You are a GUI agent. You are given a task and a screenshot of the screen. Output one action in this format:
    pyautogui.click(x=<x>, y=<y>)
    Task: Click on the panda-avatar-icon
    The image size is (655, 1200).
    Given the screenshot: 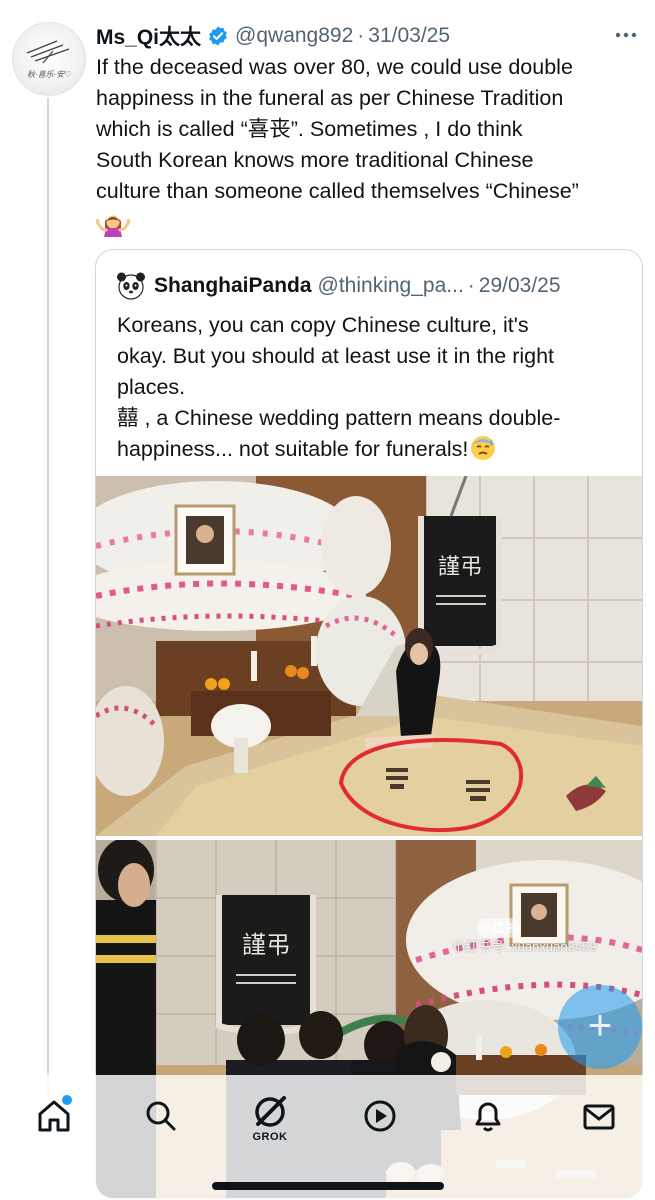 What is the action you would take?
    pyautogui.click(x=131, y=286)
    